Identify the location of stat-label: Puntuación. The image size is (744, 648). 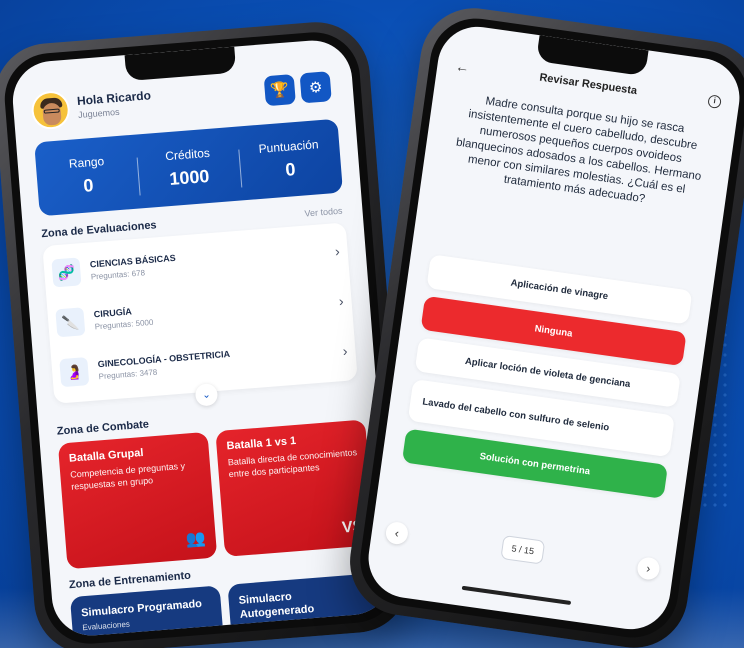
(289, 146).